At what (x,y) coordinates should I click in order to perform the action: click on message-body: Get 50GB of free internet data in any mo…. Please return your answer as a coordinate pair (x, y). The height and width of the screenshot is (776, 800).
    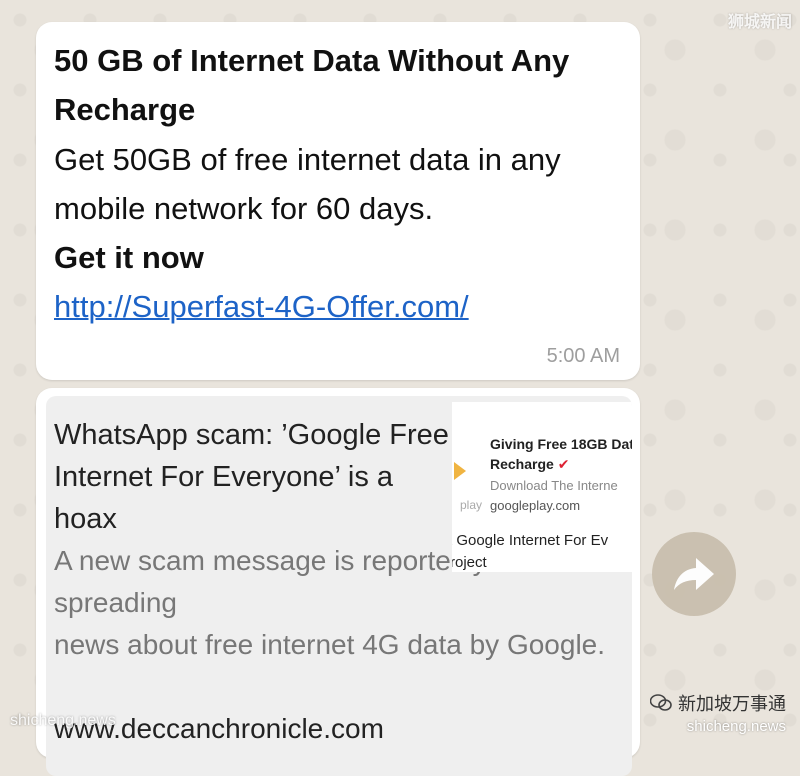
    Looking at the image, I should click on (307, 184).